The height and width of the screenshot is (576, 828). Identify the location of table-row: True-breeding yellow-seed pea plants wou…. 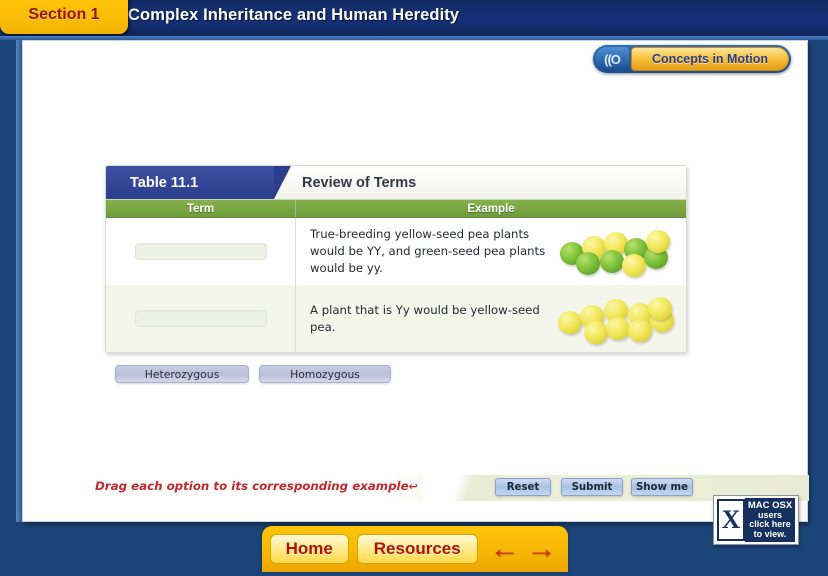
(396, 251).